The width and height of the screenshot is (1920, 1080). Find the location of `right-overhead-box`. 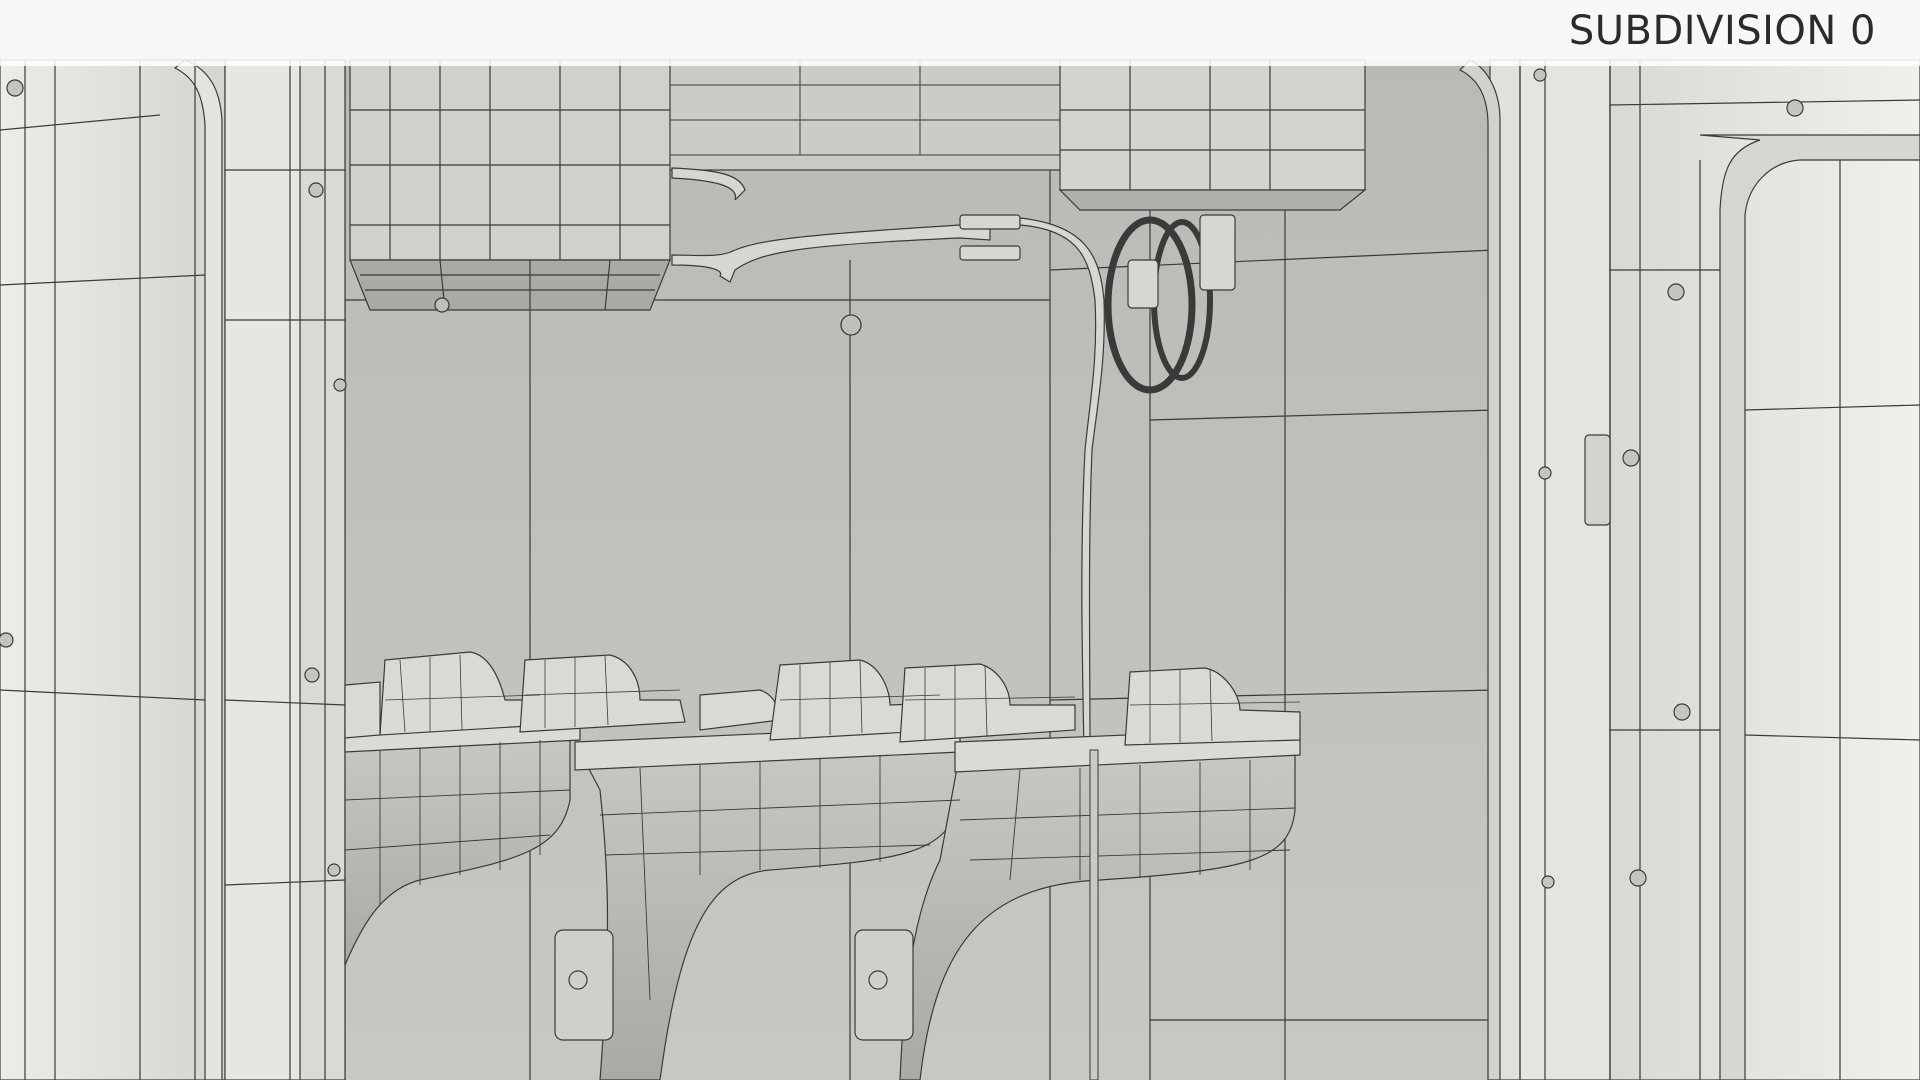

right-overhead-box is located at coordinates (1212, 135).